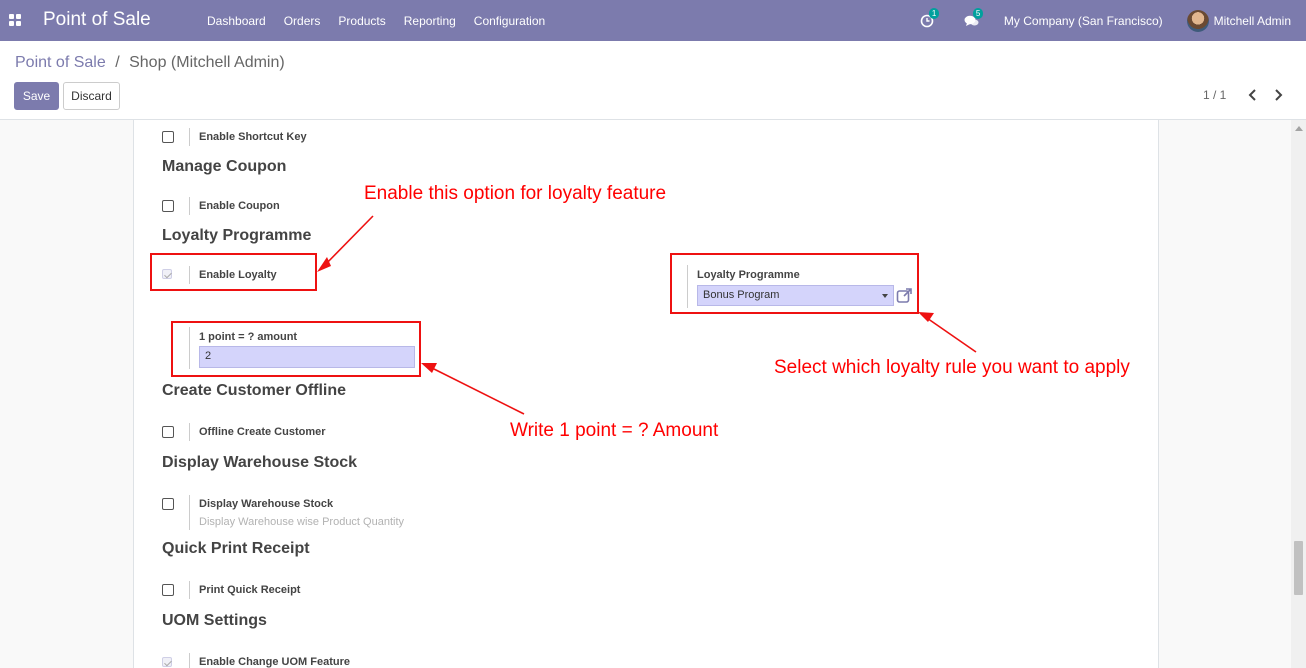 This screenshot has width=1306, height=668. I want to click on activity-menu: 1, so click(930, 17).